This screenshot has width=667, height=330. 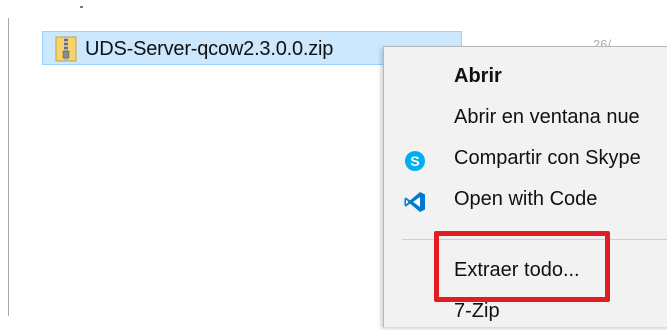 I want to click on menu-item-label: 7-Zip, so click(x=477, y=311).